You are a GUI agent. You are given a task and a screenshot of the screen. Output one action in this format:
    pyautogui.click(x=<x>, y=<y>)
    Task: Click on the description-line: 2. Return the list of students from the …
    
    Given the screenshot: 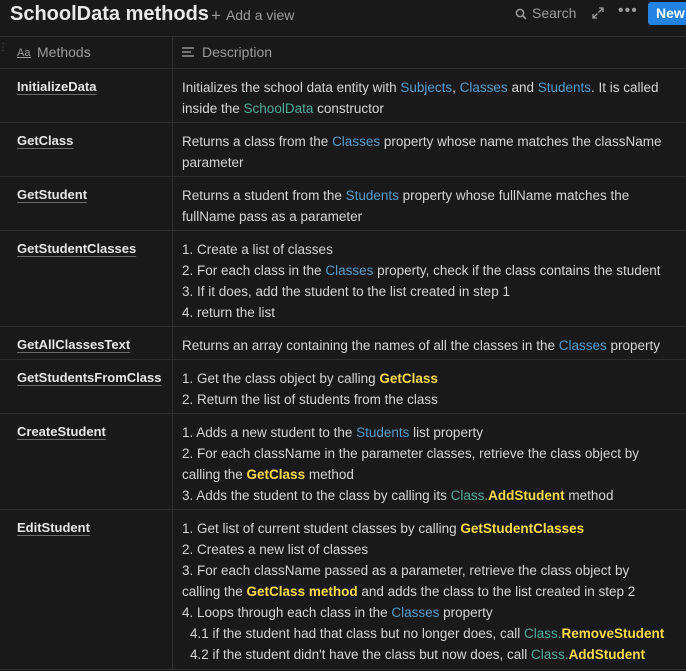 What is the action you would take?
    pyautogui.click(x=430, y=399)
    